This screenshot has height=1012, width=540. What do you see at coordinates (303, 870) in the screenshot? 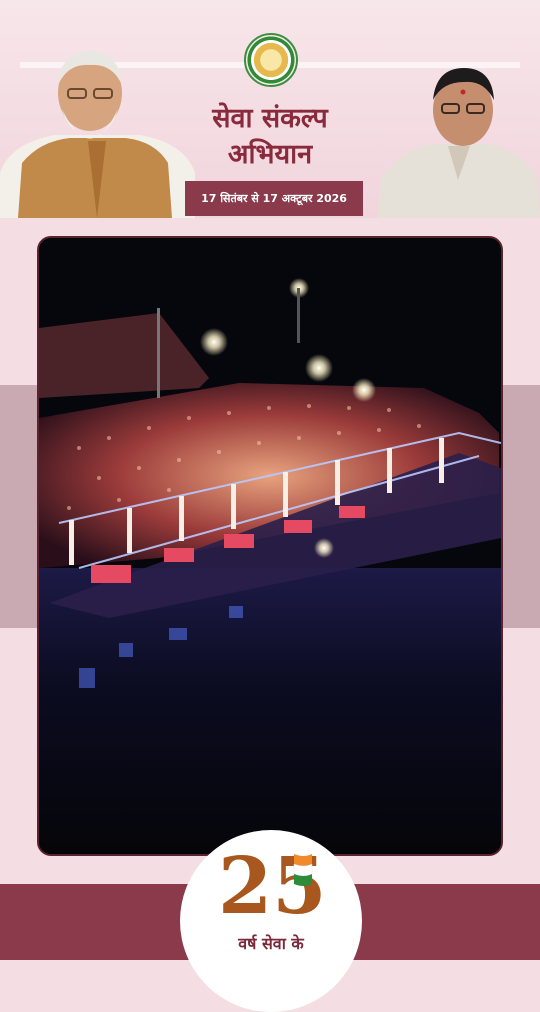
I see `tricolor-flag-icon` at bounding box center [303, 870].